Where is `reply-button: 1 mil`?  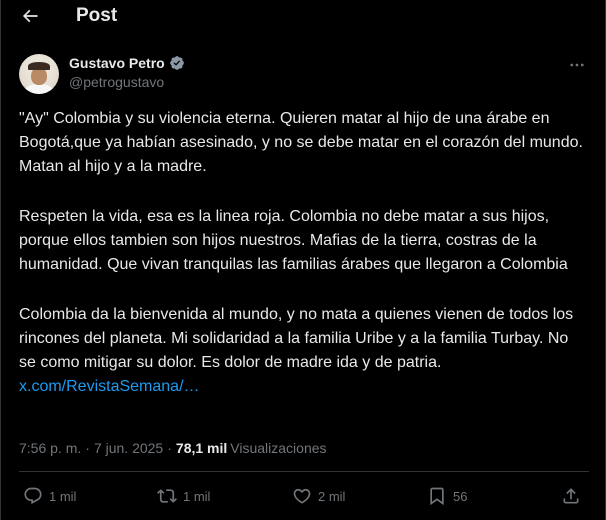
reply-button: 1 mil is located at coordinates (49, 496).